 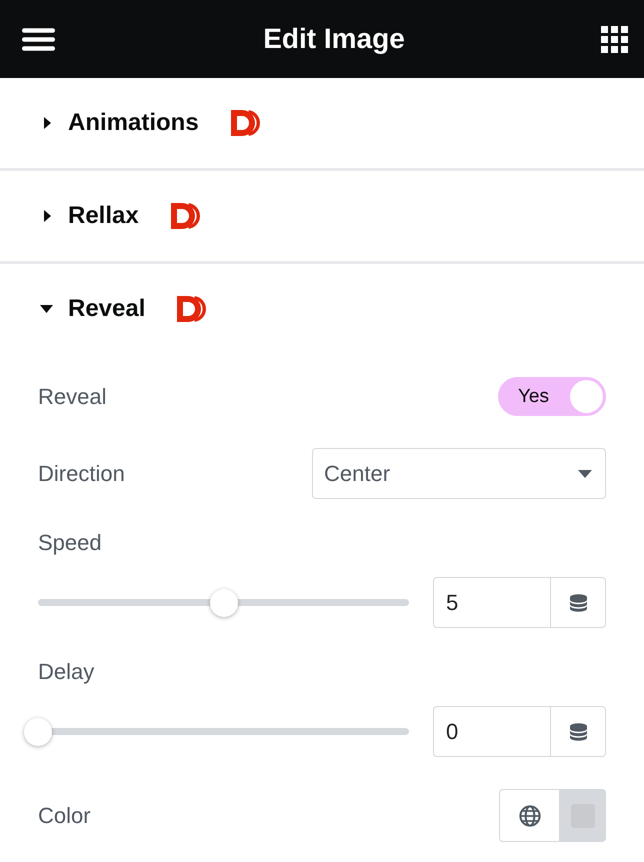 What do you see at coordinates (459, 473) in the screenshot?
I see `direction-dropdown: Center` at bounding box center [459, 473].